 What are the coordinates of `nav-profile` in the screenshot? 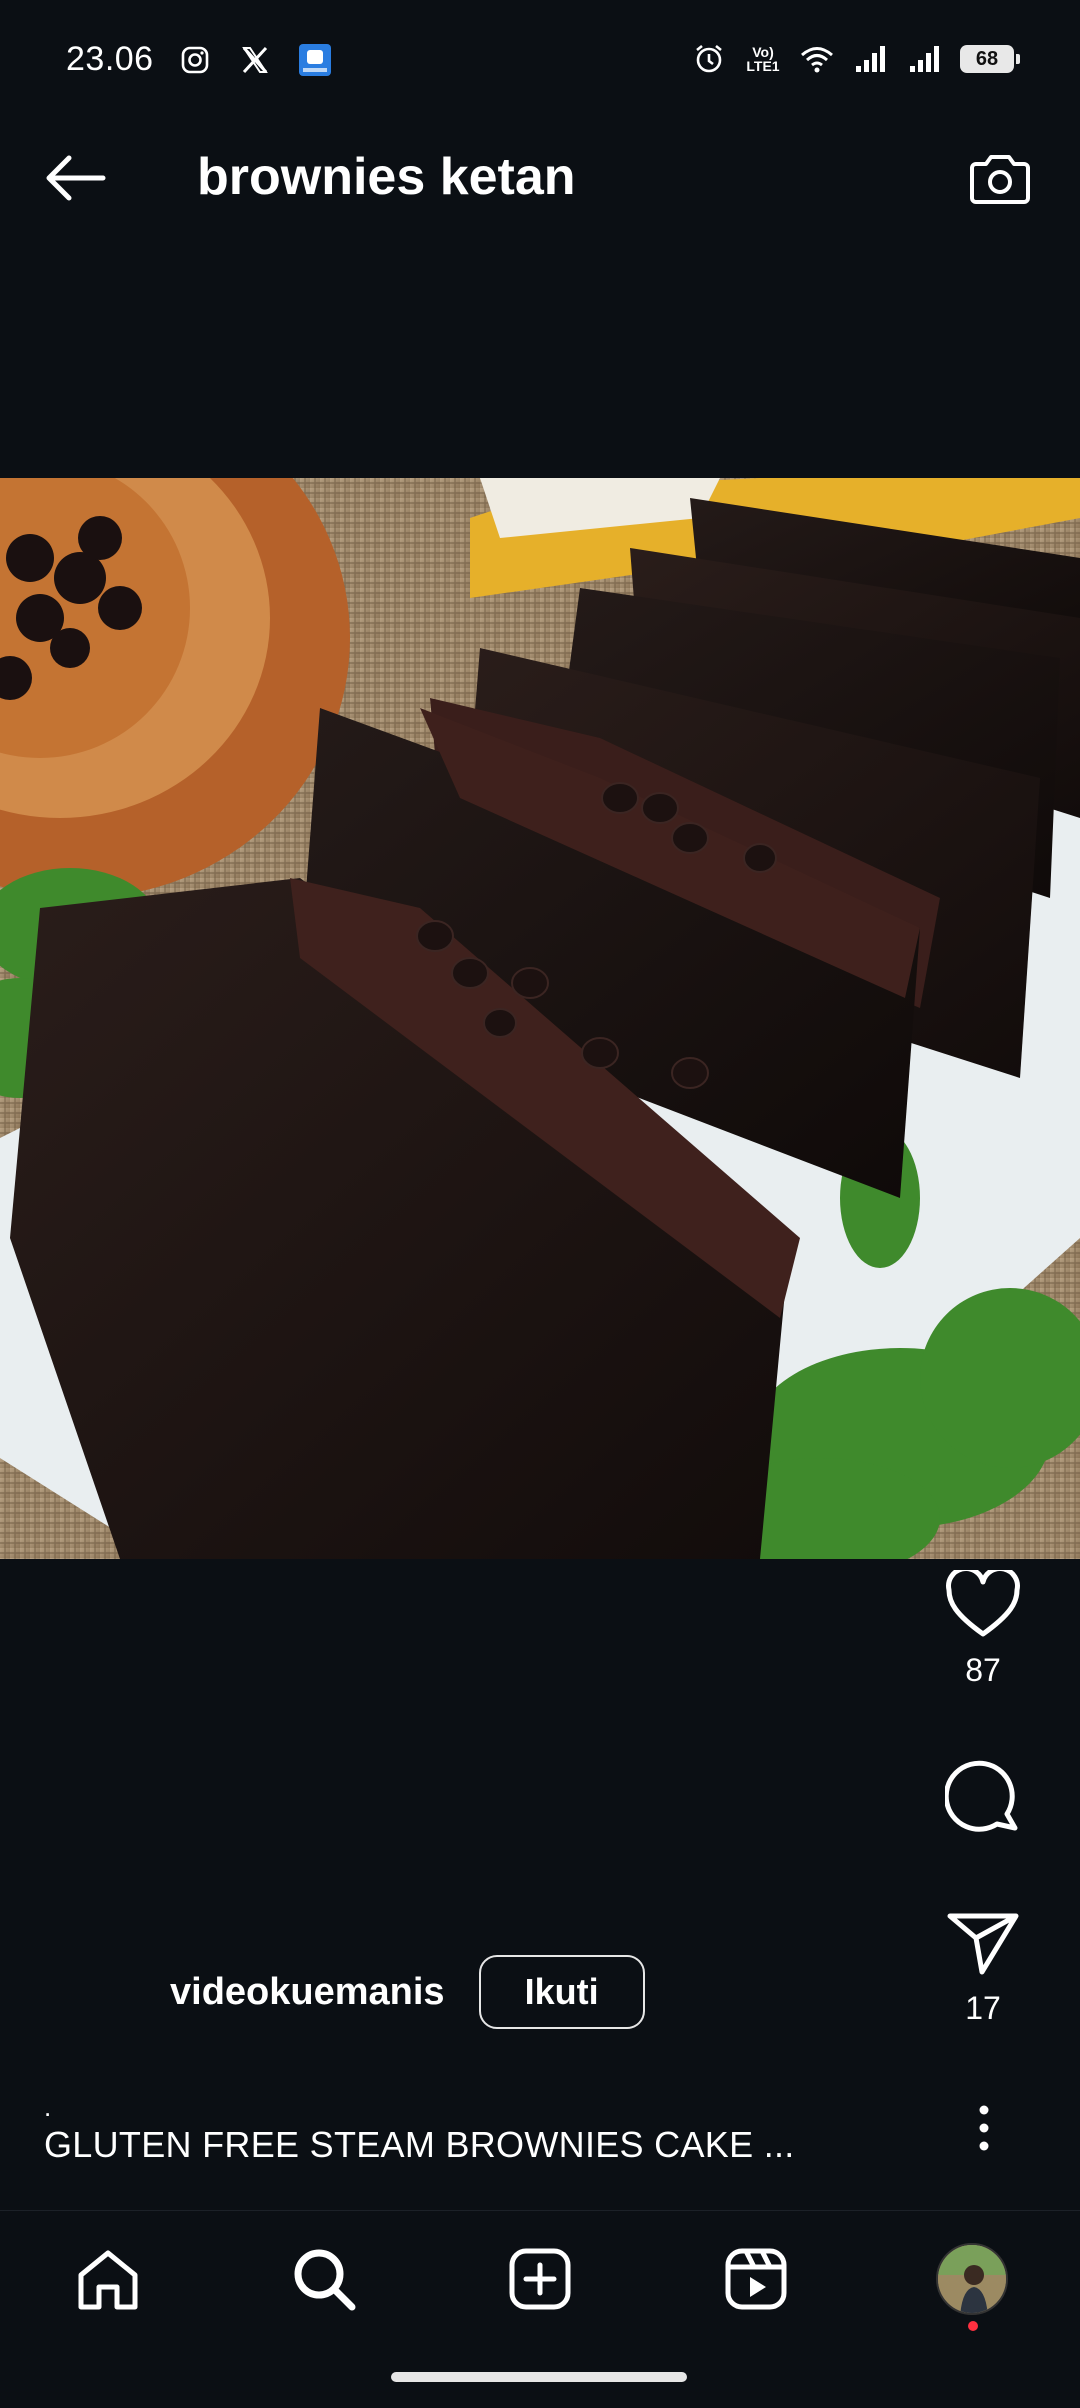 It's located at (972, 2285).